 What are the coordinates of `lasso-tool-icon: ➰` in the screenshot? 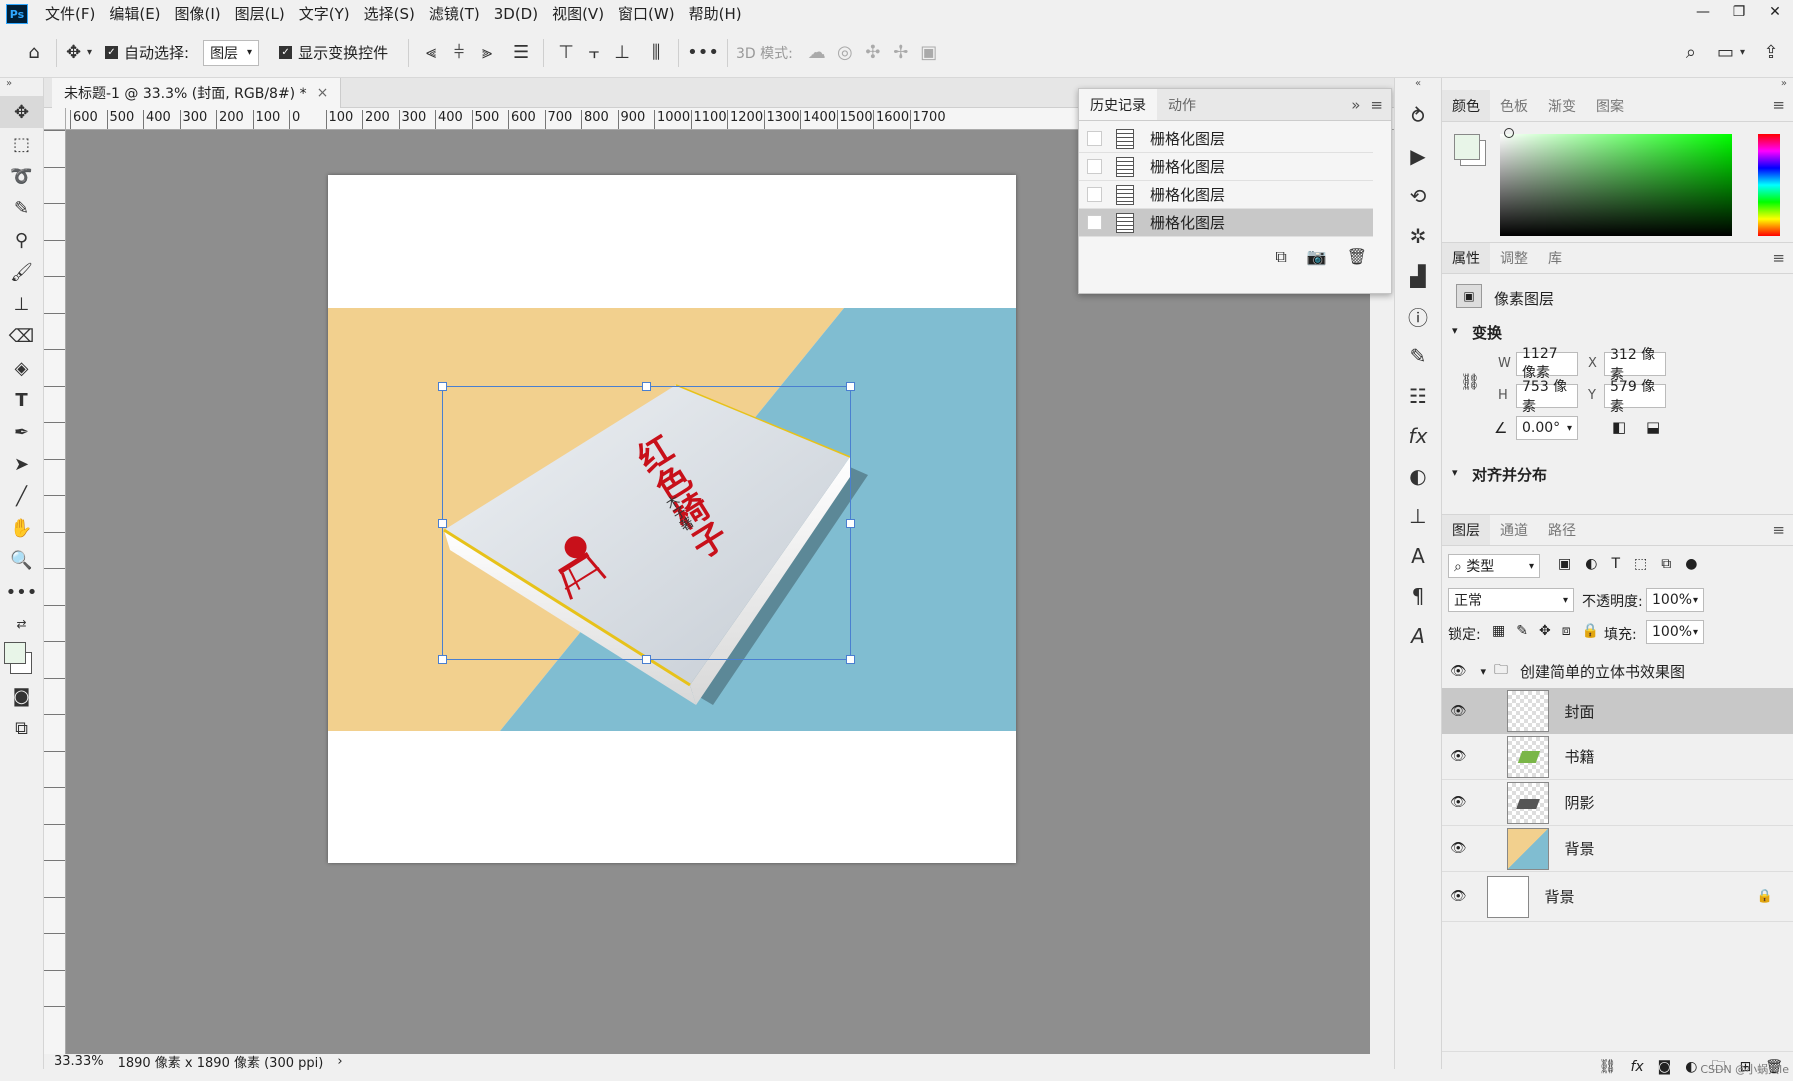 It's located at (21, 176).